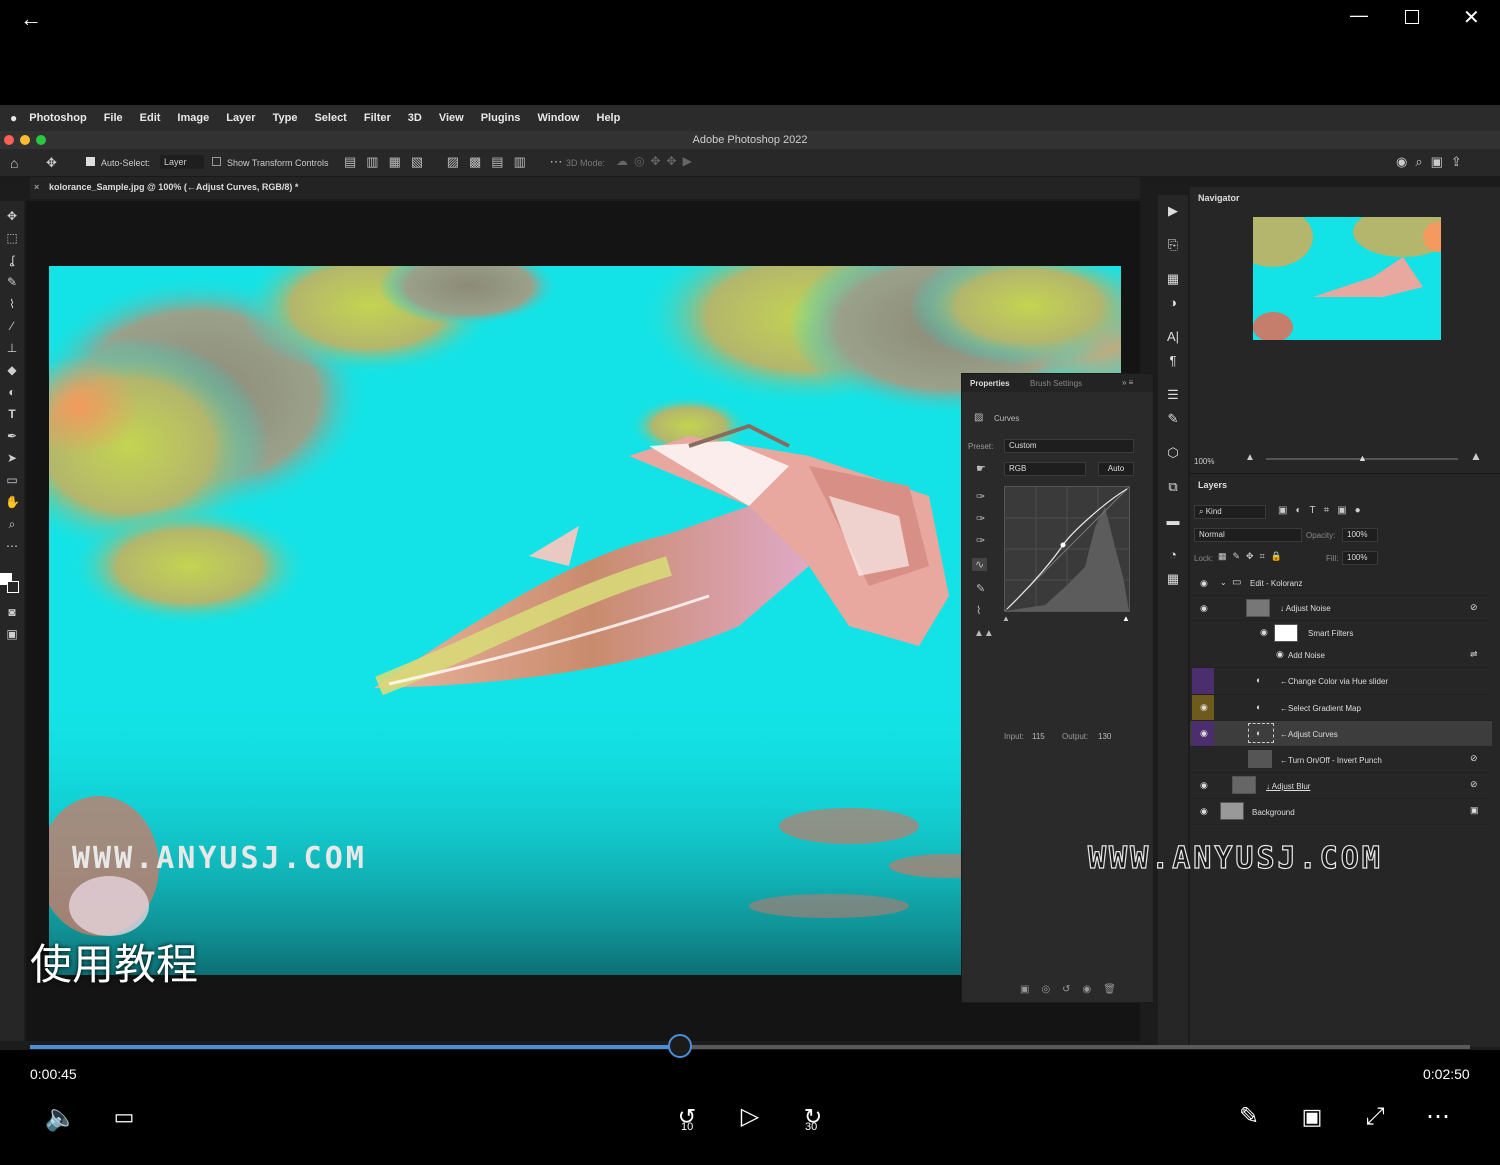  Describe the element at coordinates (750, 1046) in the screenshot. I see `seek-bar` at that location.